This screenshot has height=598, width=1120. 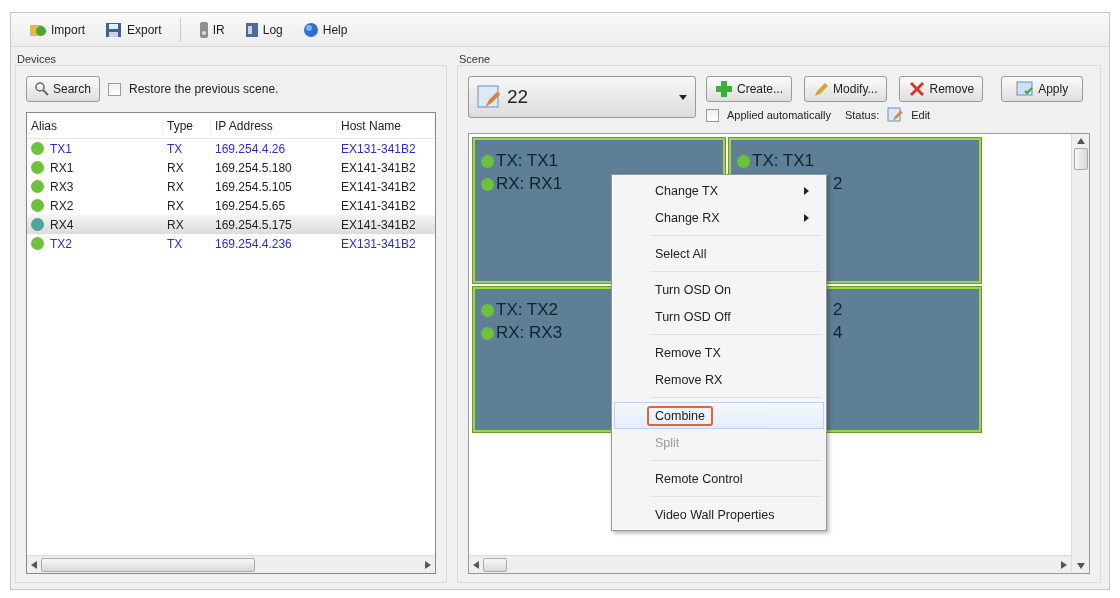 What do you see at coordinates (211, 29) in the screenshot?
I see `toolbar-button: IR` at bounding box center [211, 29].